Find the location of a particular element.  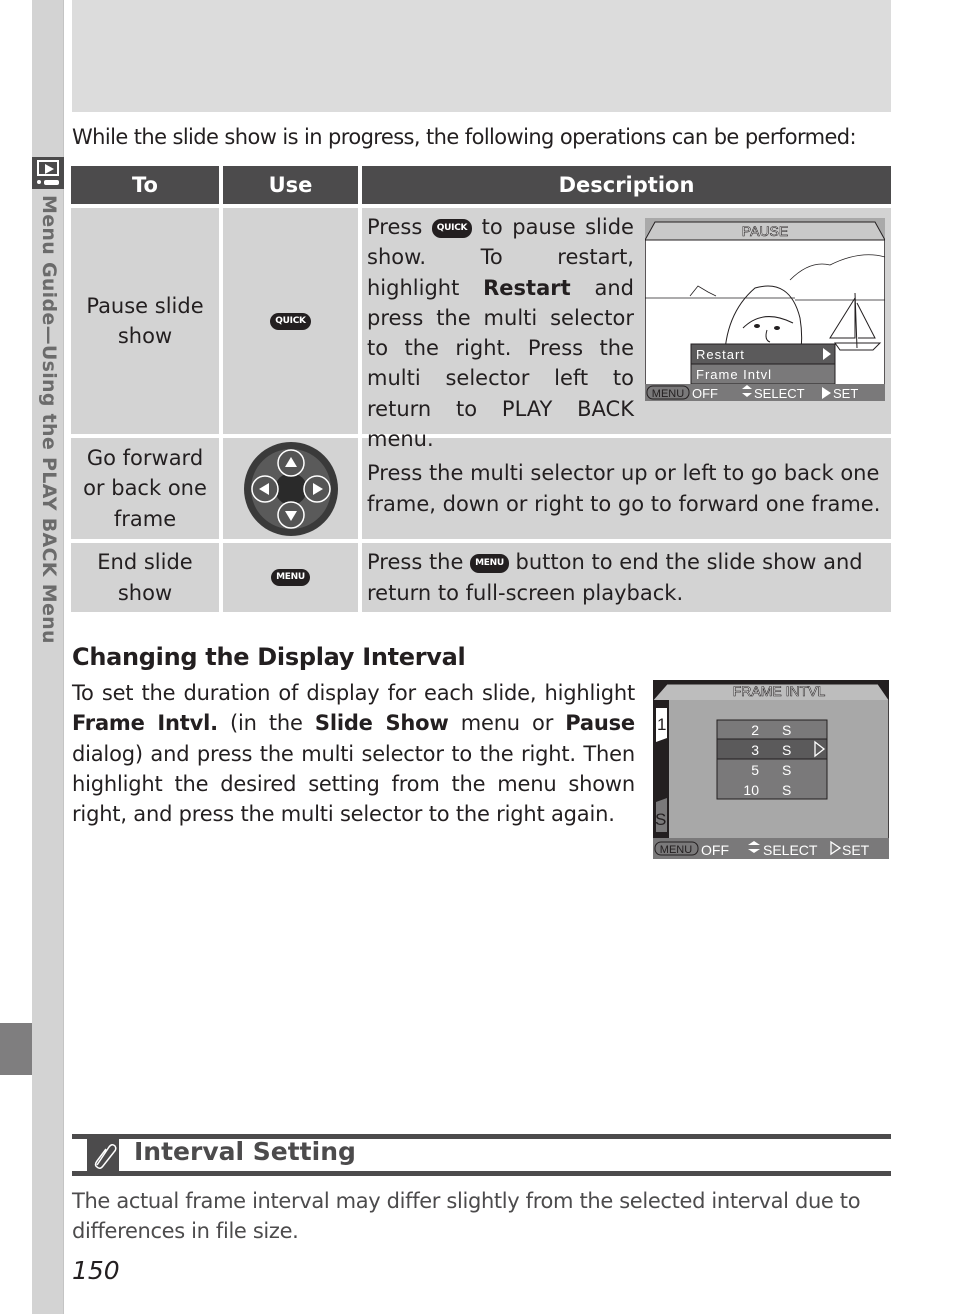

table-header: To Use Description is located at coordinates (481, 185).